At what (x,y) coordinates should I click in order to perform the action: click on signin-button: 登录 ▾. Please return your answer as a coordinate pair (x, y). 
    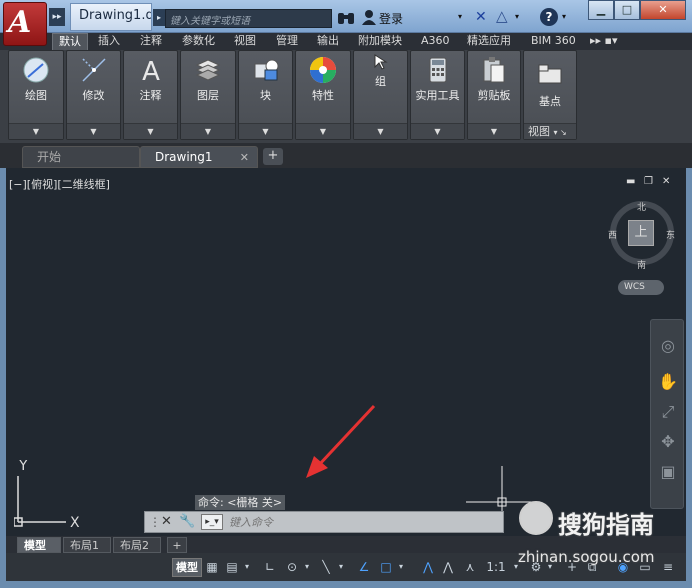
    Looking at the image, I should click on (415, 18).